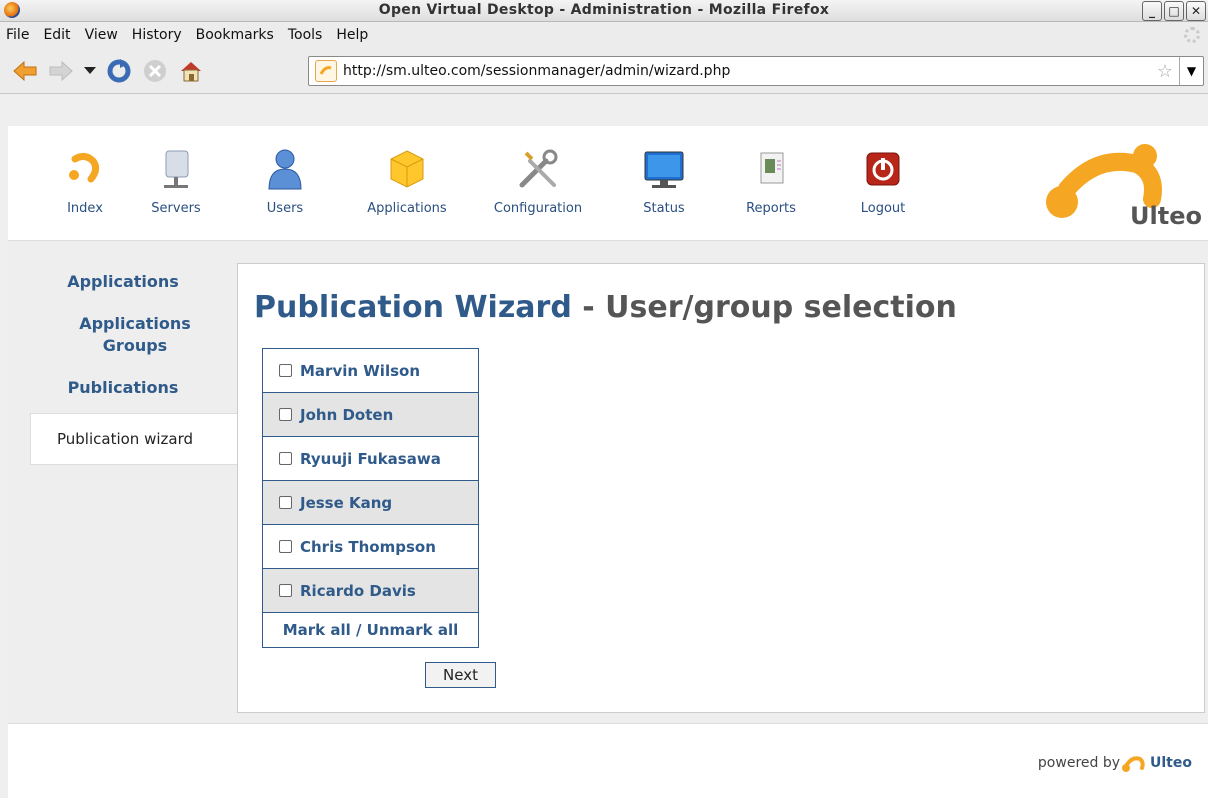  I want to click on package-icon, so click(407, 169).